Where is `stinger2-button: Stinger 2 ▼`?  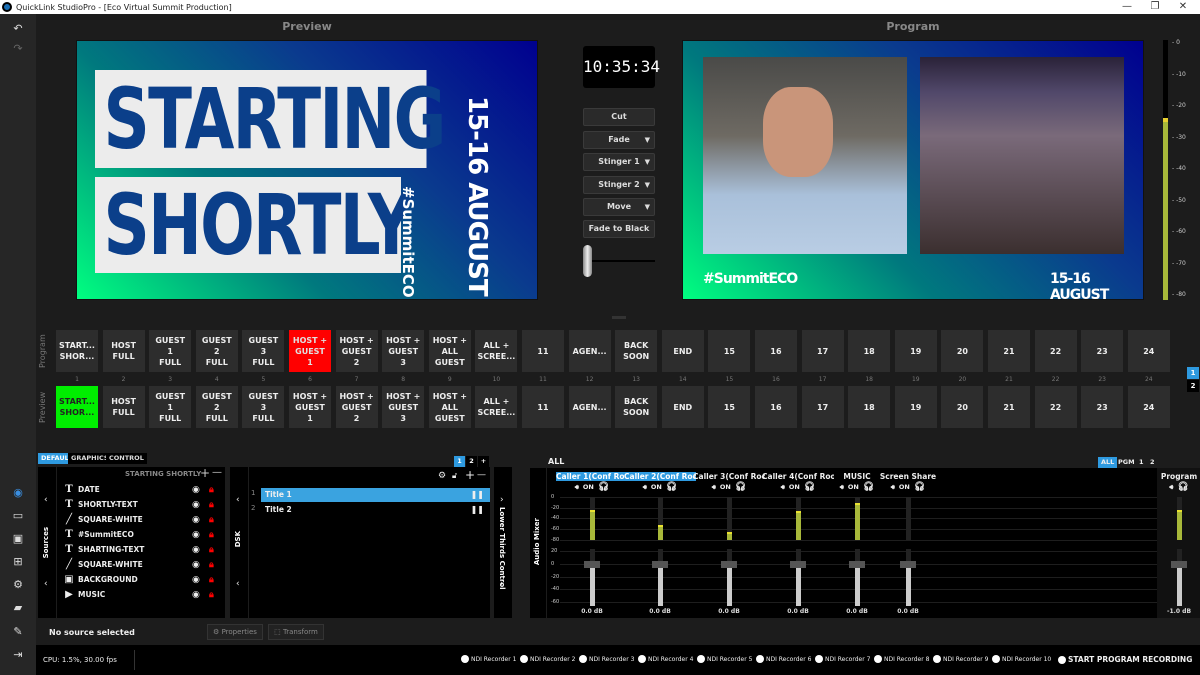
stinger2-button: Stinger 2 ▼ is located at coordinates (619, 185).